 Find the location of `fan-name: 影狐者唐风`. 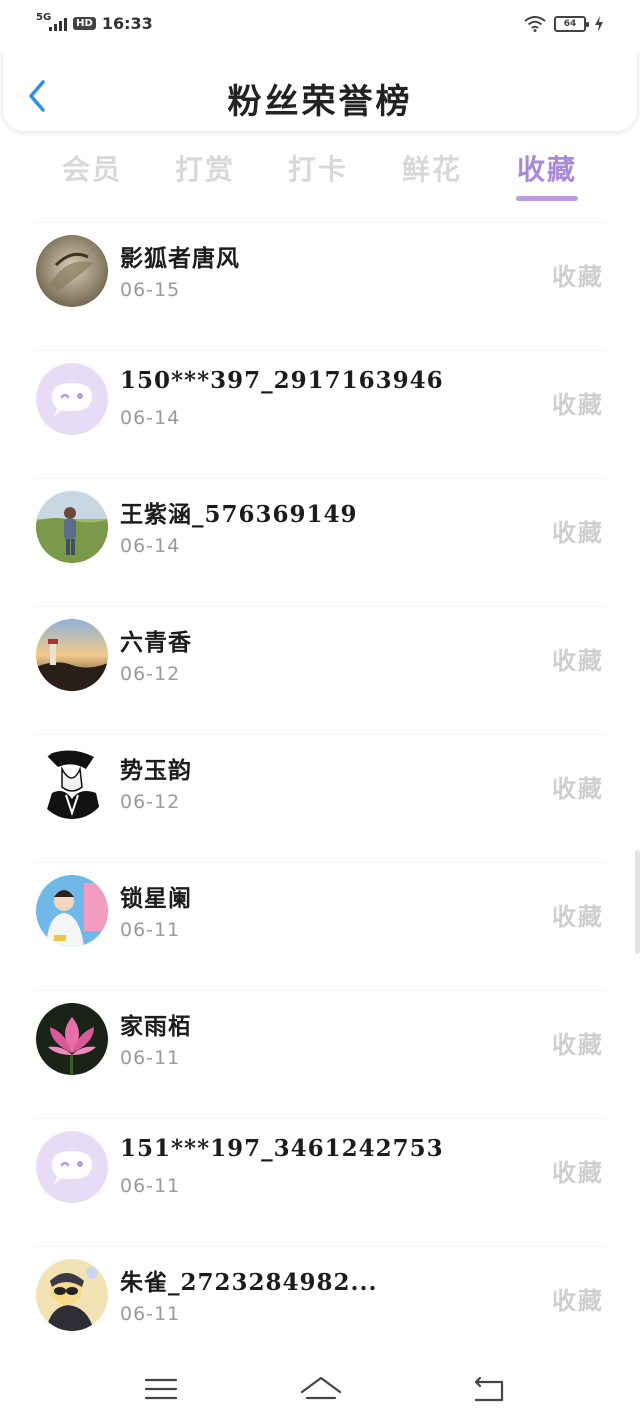

fan-name: 影狐者唐风 is located at coordinates (180, 258).